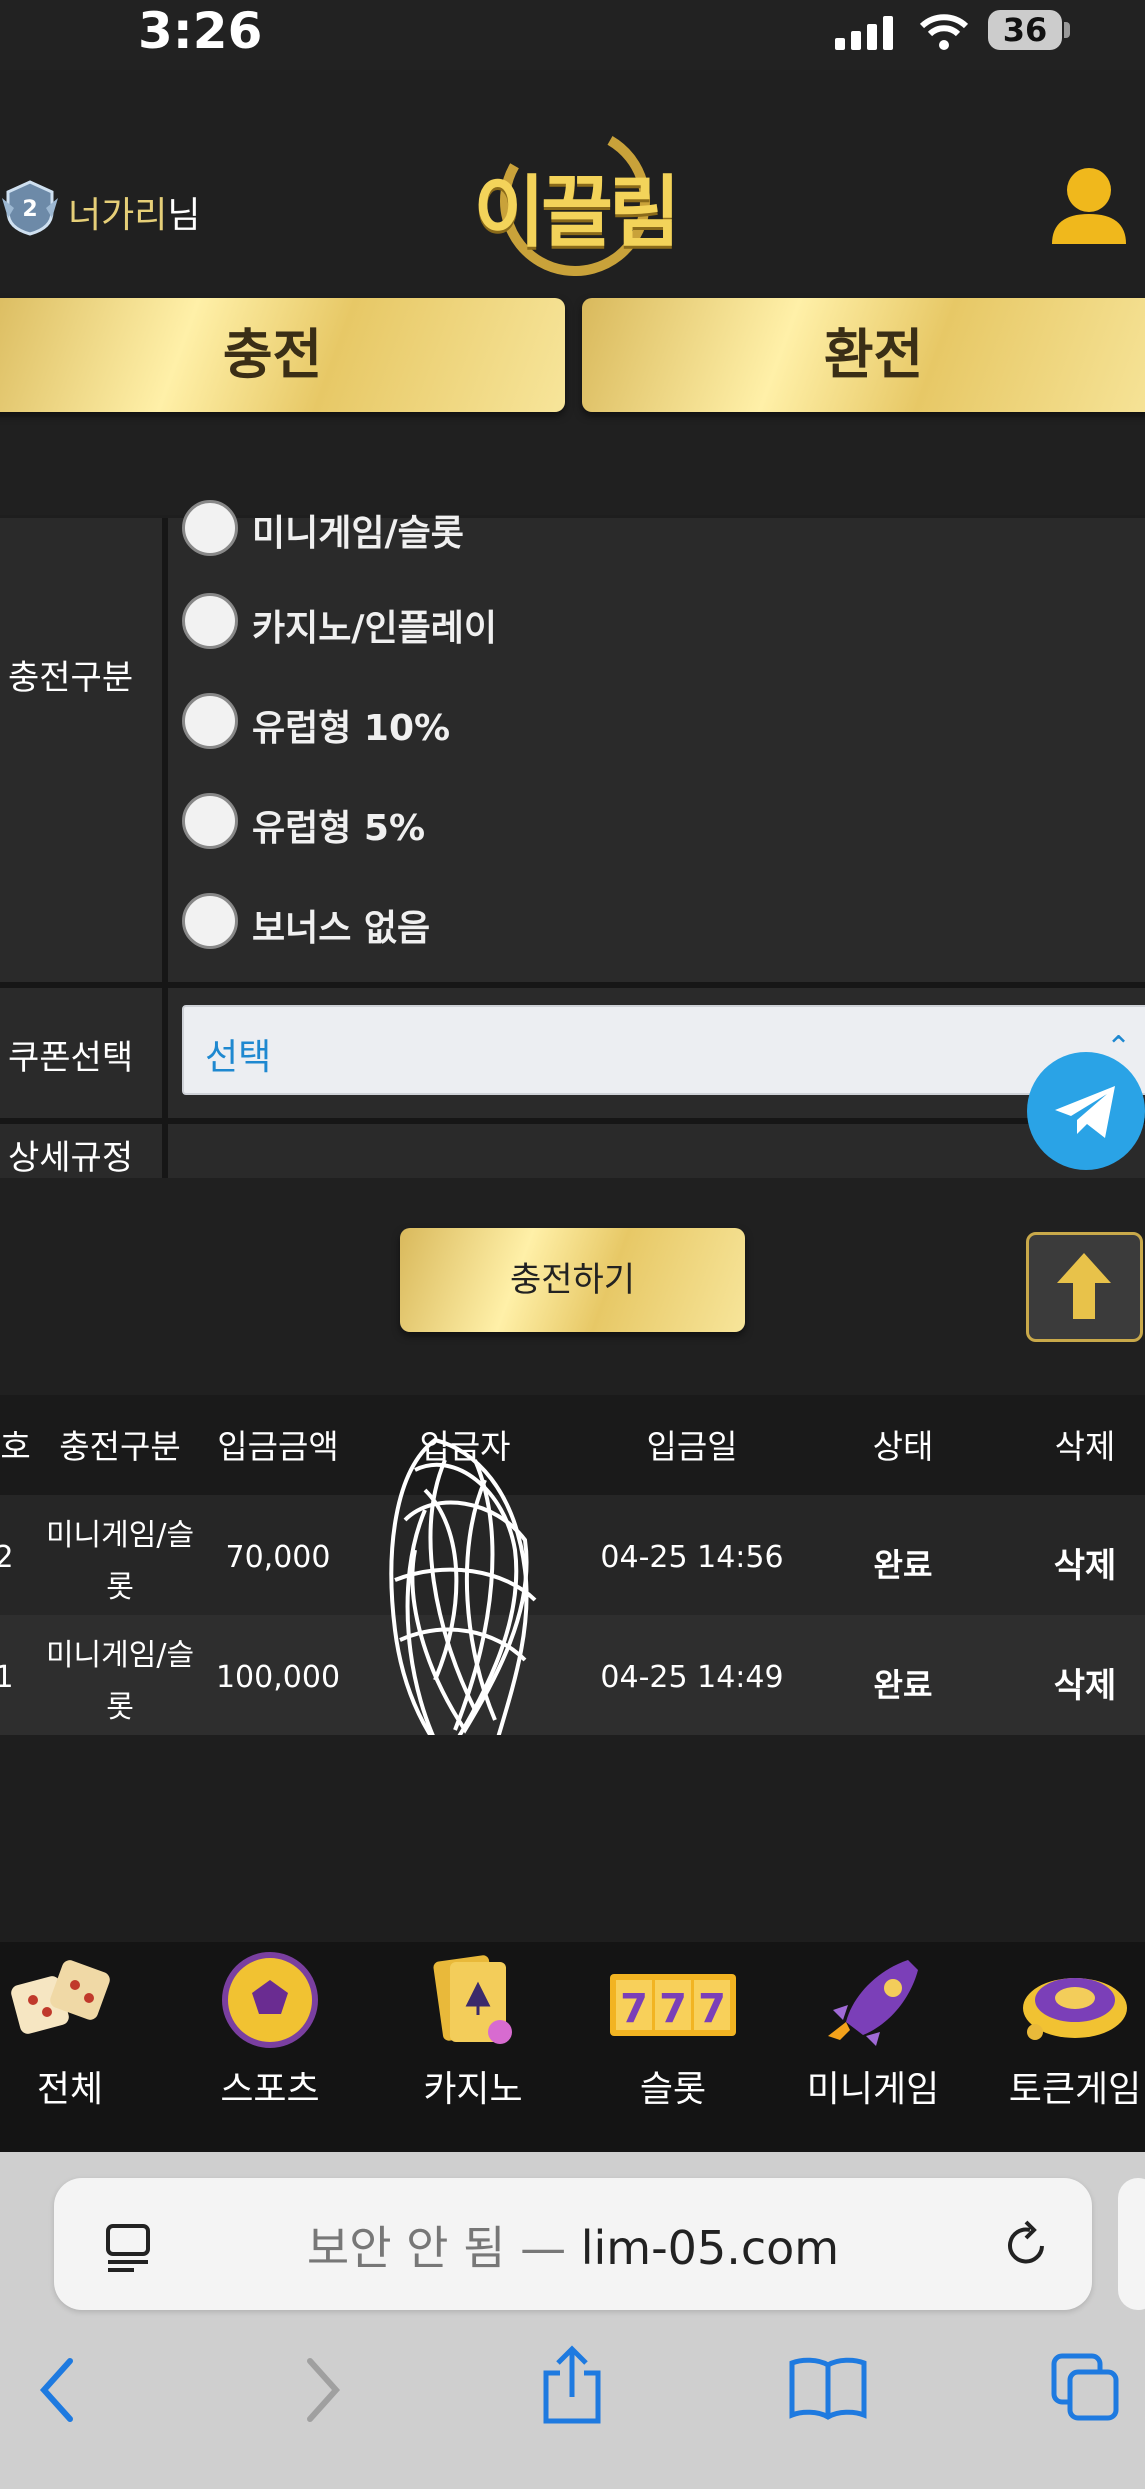 The height and width of the screenshot is (2489, 1145). What do you see at coordinates (1131, 2244) in the screenshot?
I see `next-tab-peek` at bounding box center [1131, 2244].